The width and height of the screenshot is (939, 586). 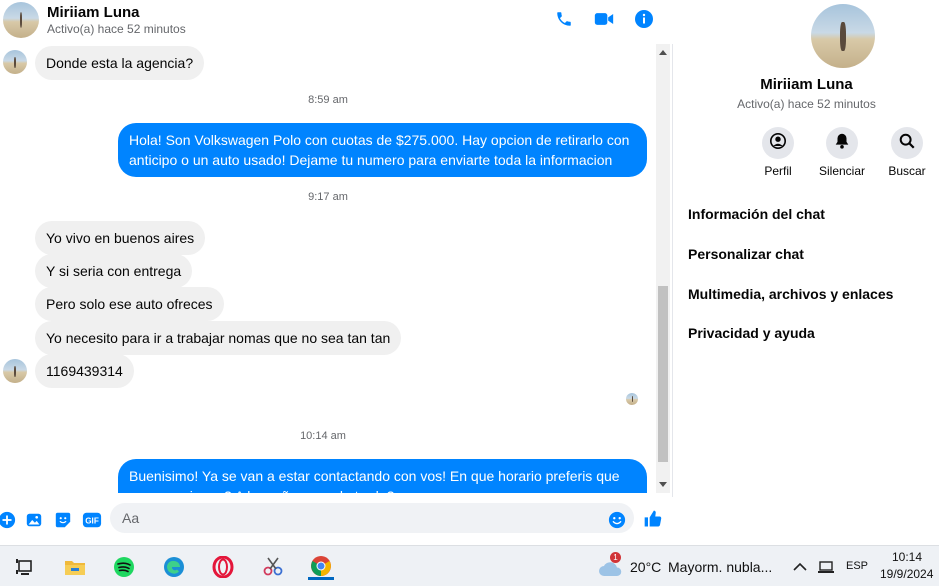 I want to click on info-icon, so click(x=644, y=19).